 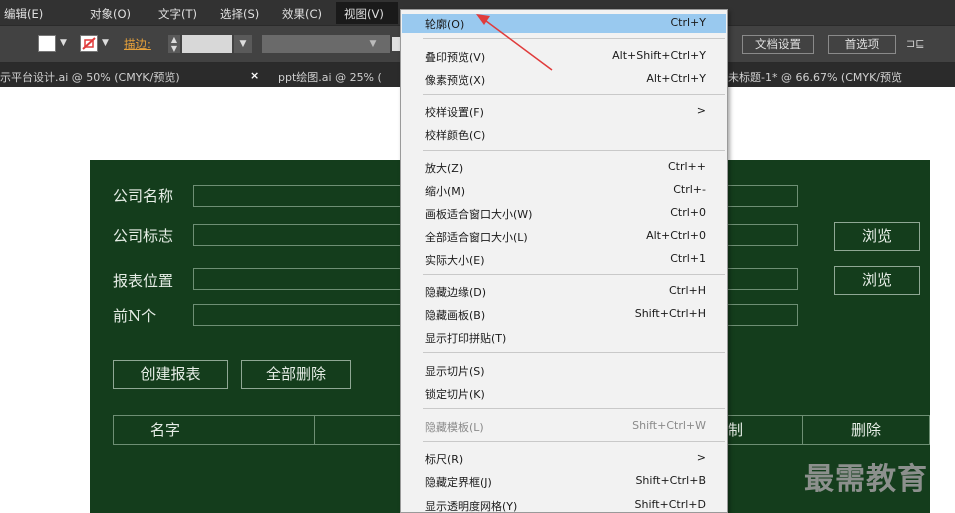 What do you see at coordinates (207, 44) in the screenshot?
I see `stroke-weight-input` at bounding box center [207, 44].